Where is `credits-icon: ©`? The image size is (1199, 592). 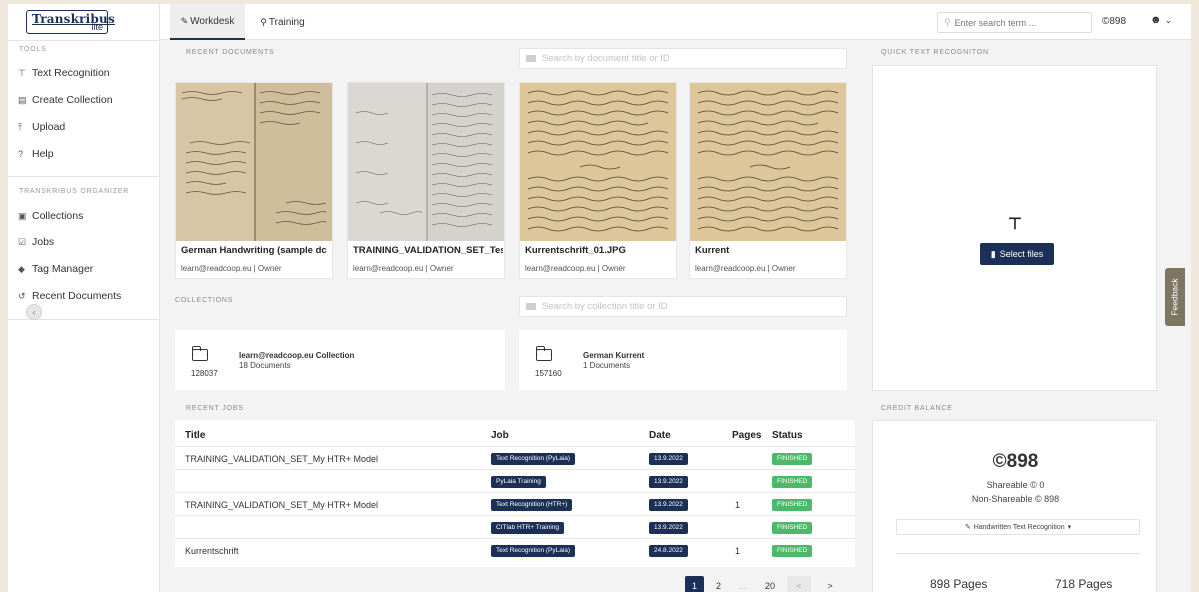 credits-icon: © is located at coordinates (999, 461).